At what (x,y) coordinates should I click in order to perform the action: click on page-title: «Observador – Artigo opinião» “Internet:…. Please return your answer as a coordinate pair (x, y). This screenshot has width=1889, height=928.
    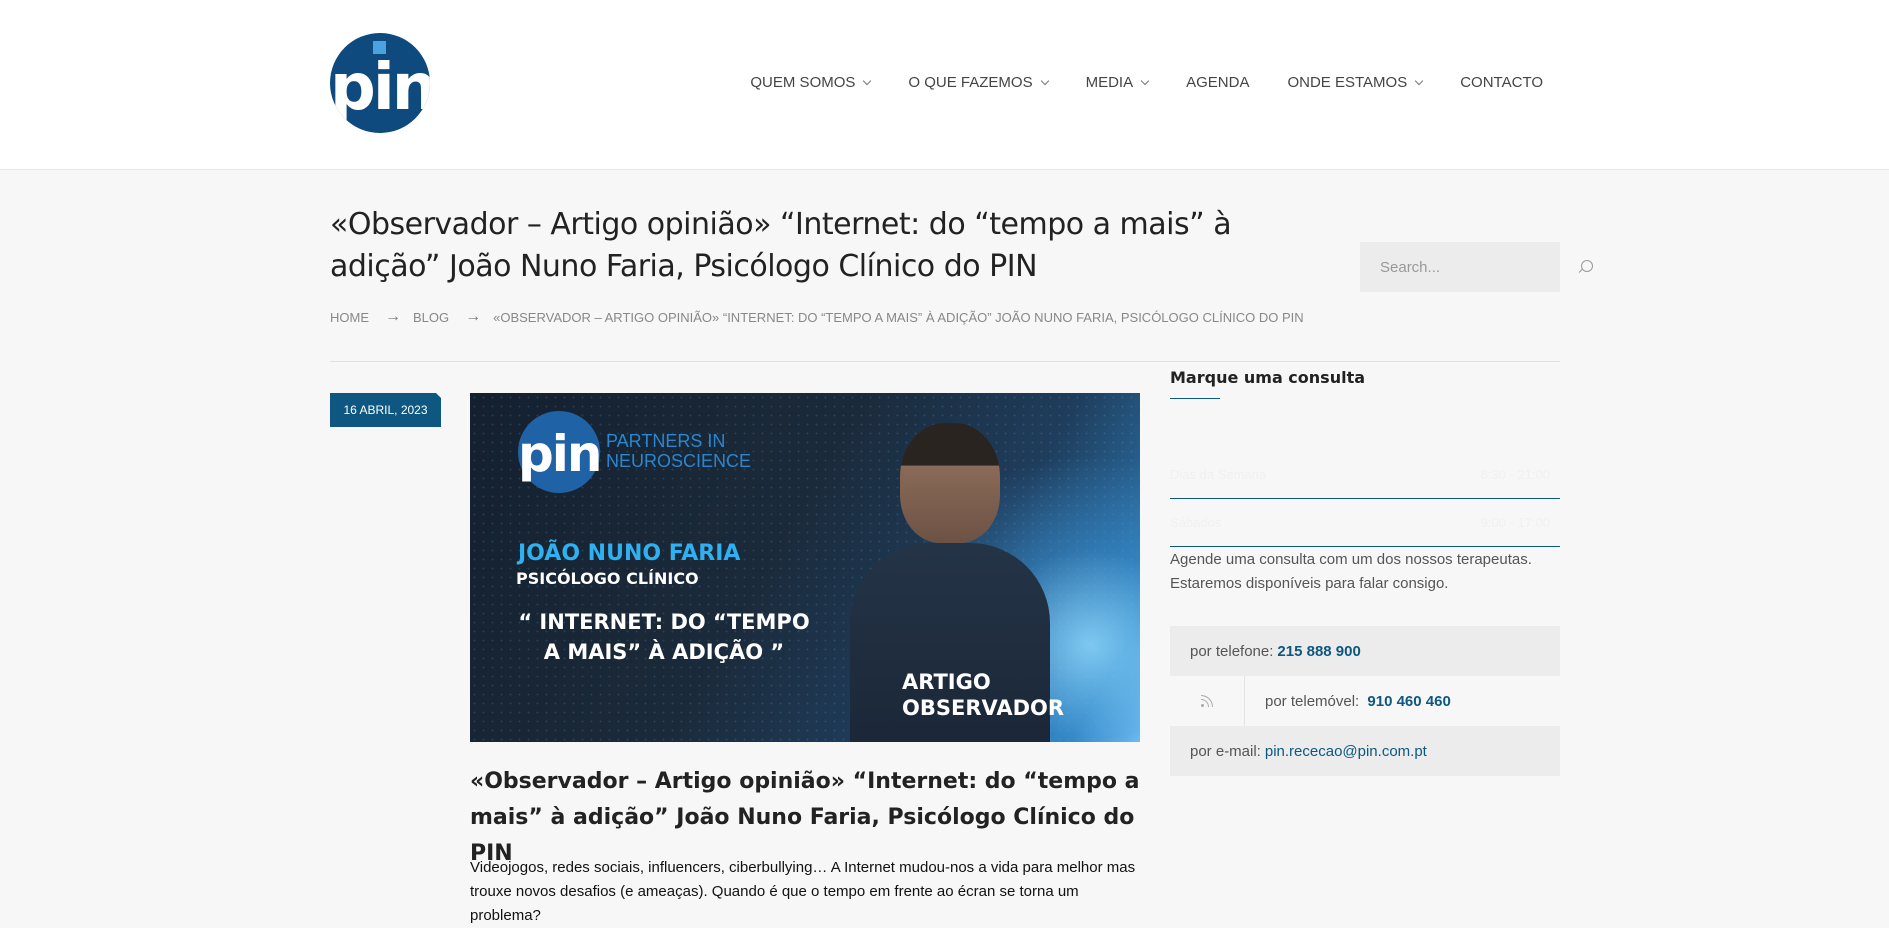
    Looking at the image, I should click on (781, 245).